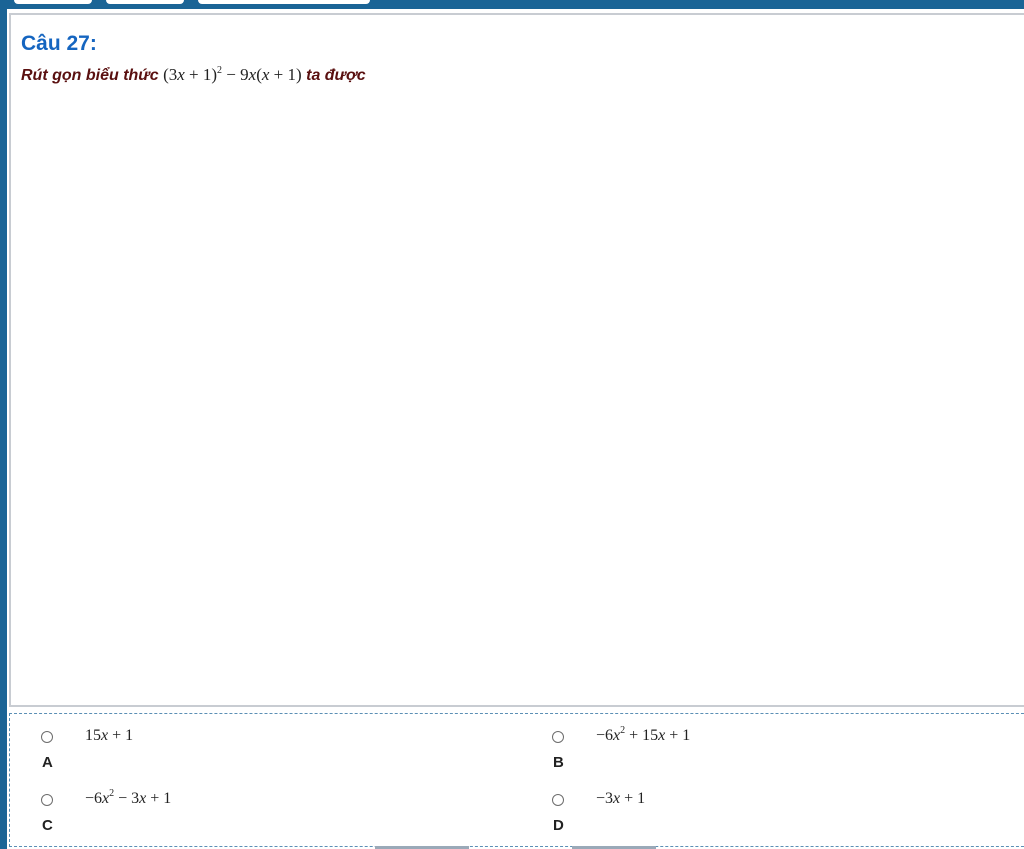  I want to click on option-letter-b: B, so click(558, 762).